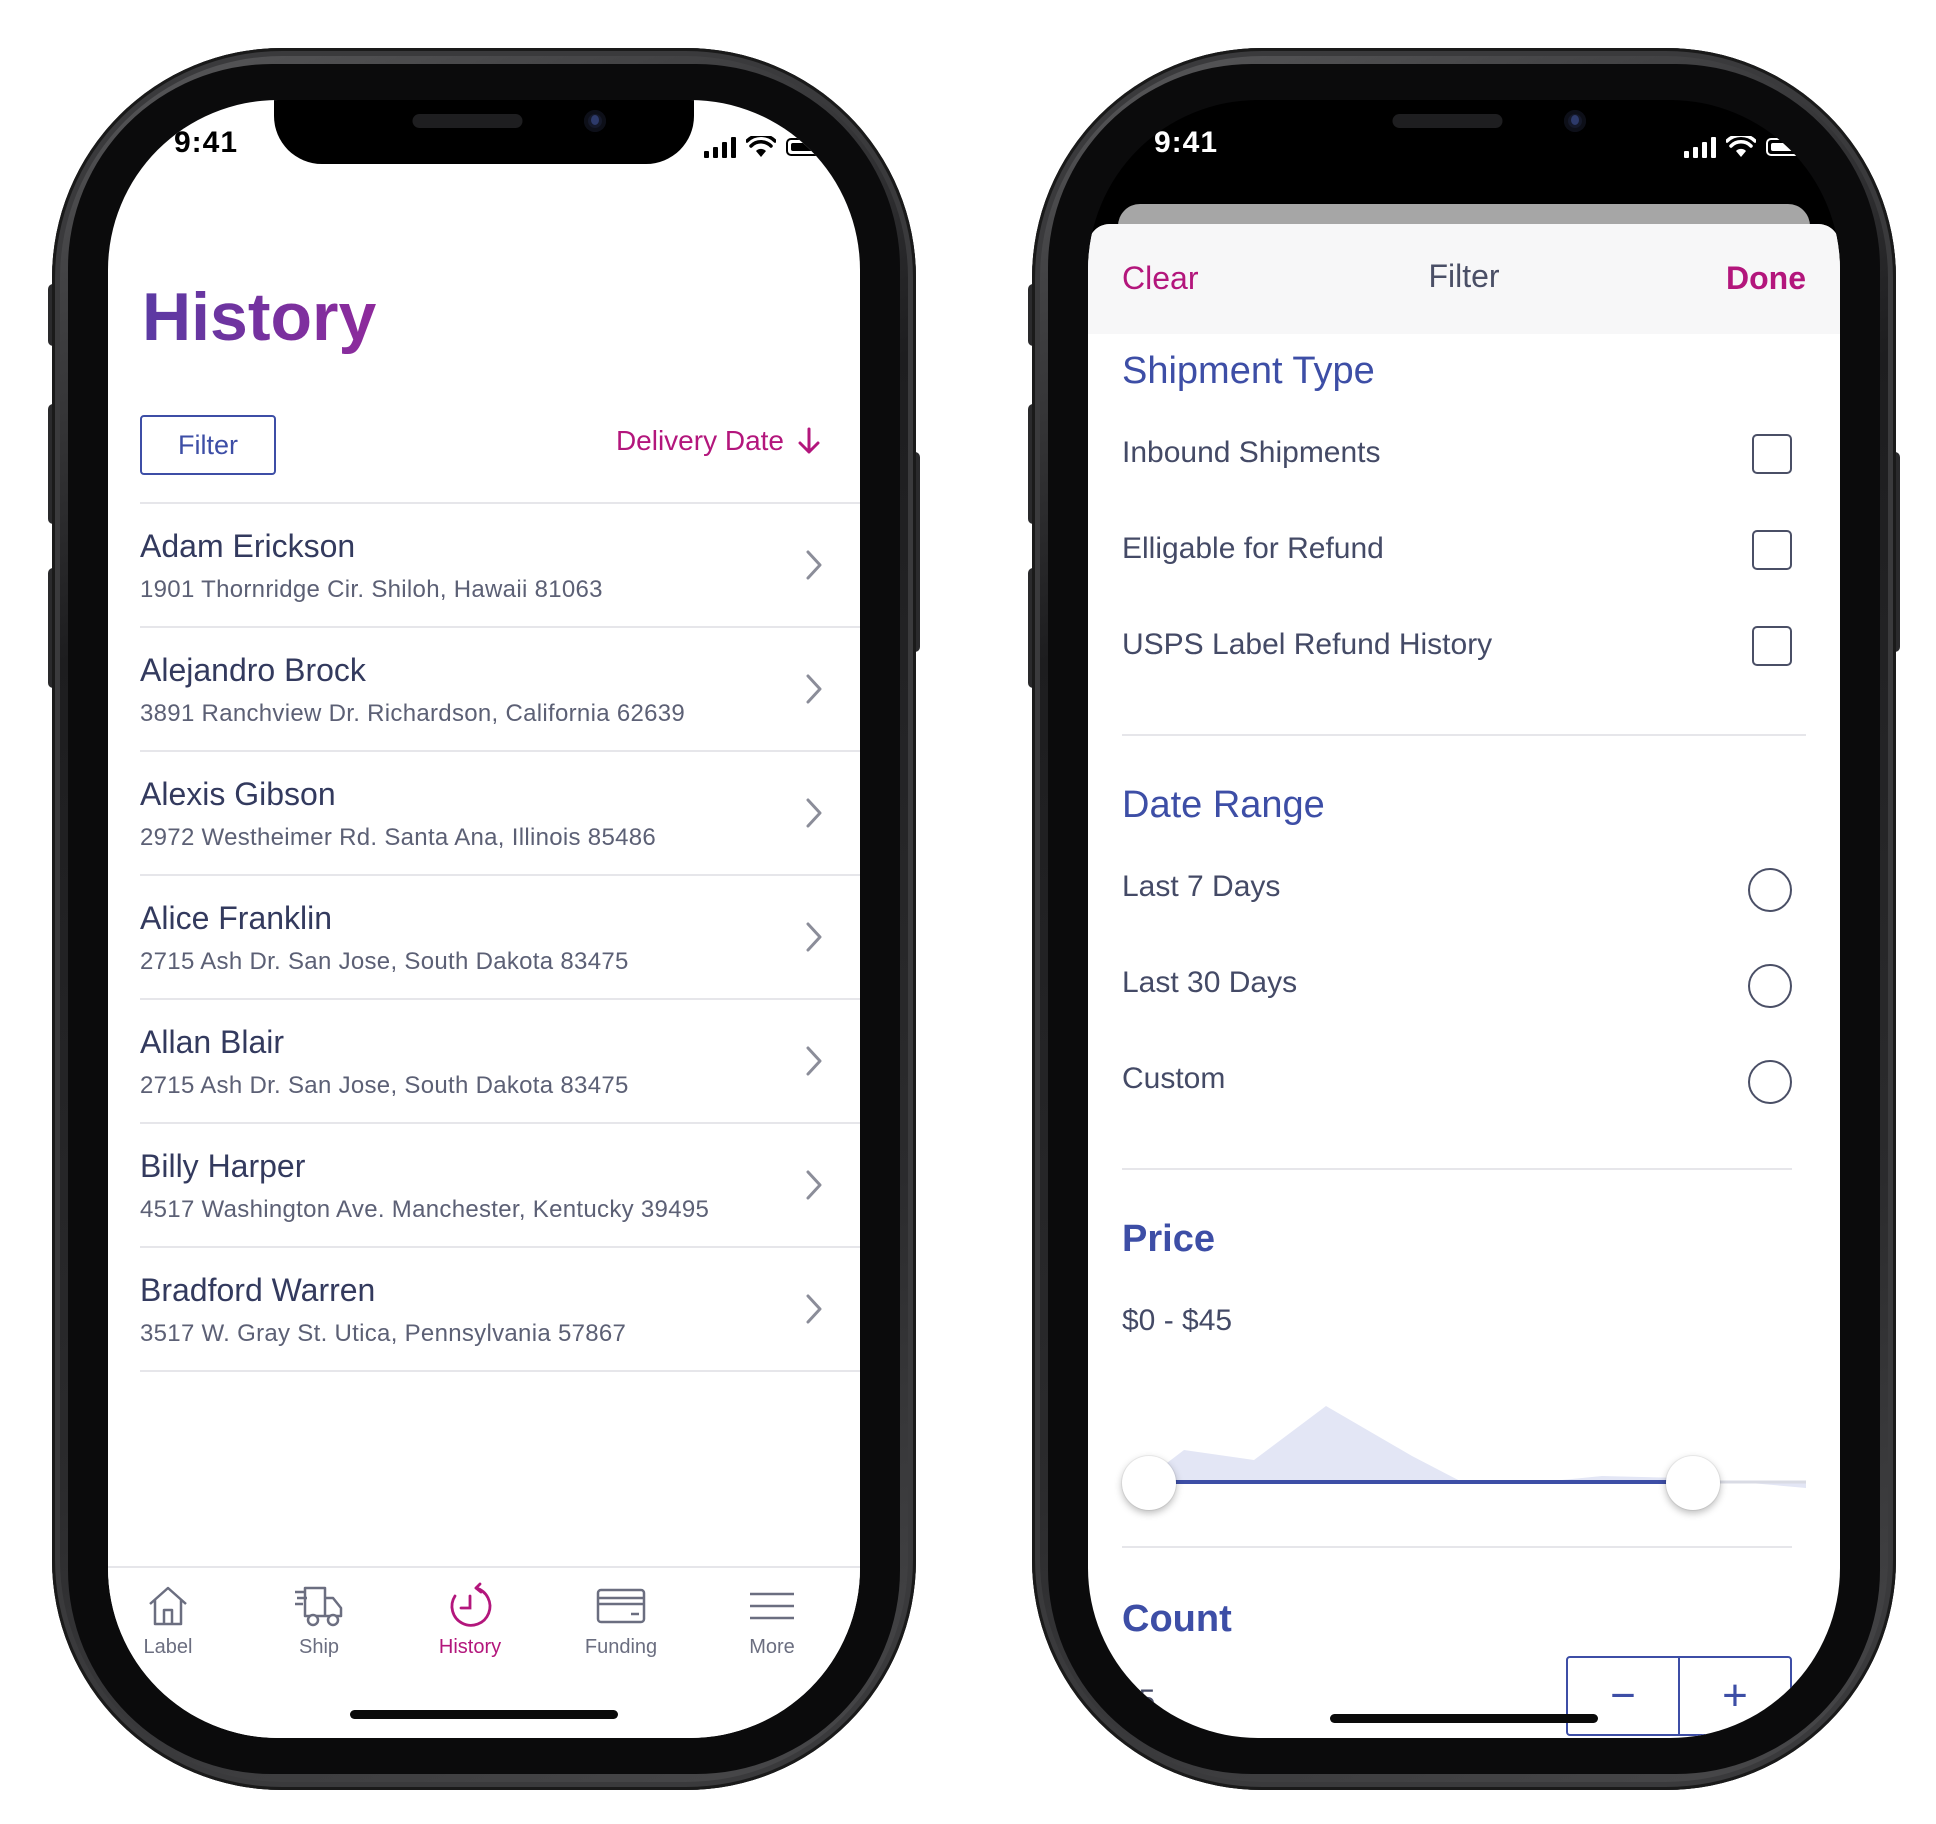 Image resolution: width=1936 pixels, height=1824 pixels. I want to click on tab-history: History, so click(470, 1620).